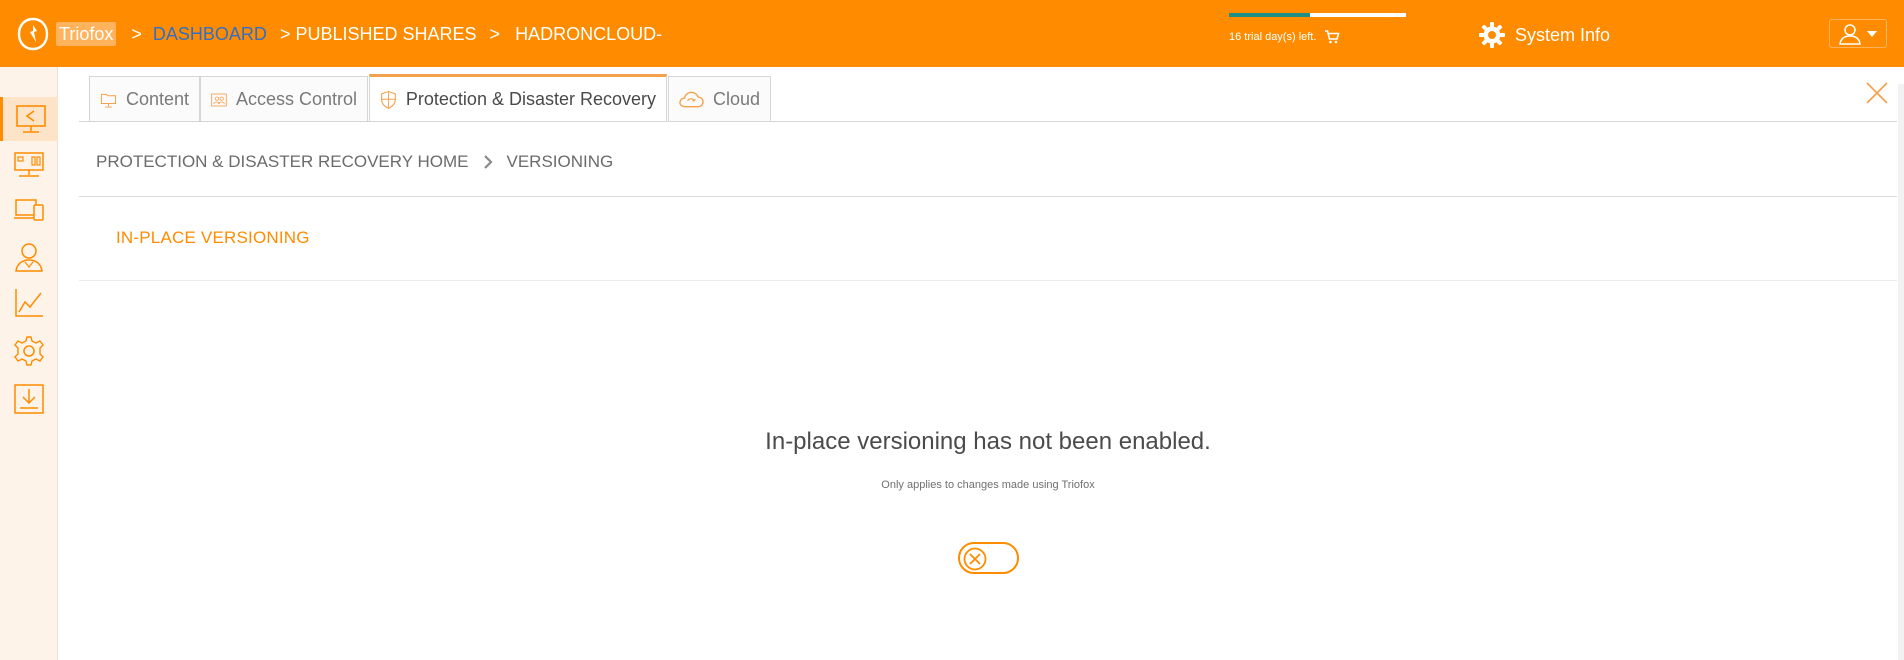 This screenshot has width=1904, height=660. I want to click on downloads-icon, so click(29, 399).